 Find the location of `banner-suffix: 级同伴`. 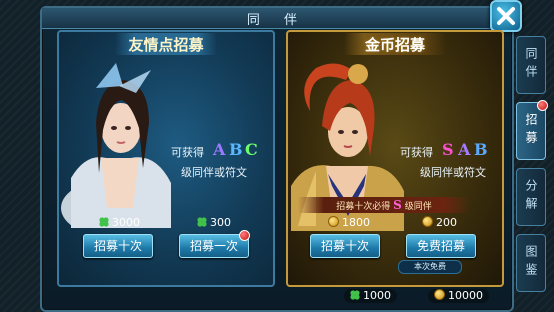

banner-suffix: 级同伴 is located at coordinates (418, 207).